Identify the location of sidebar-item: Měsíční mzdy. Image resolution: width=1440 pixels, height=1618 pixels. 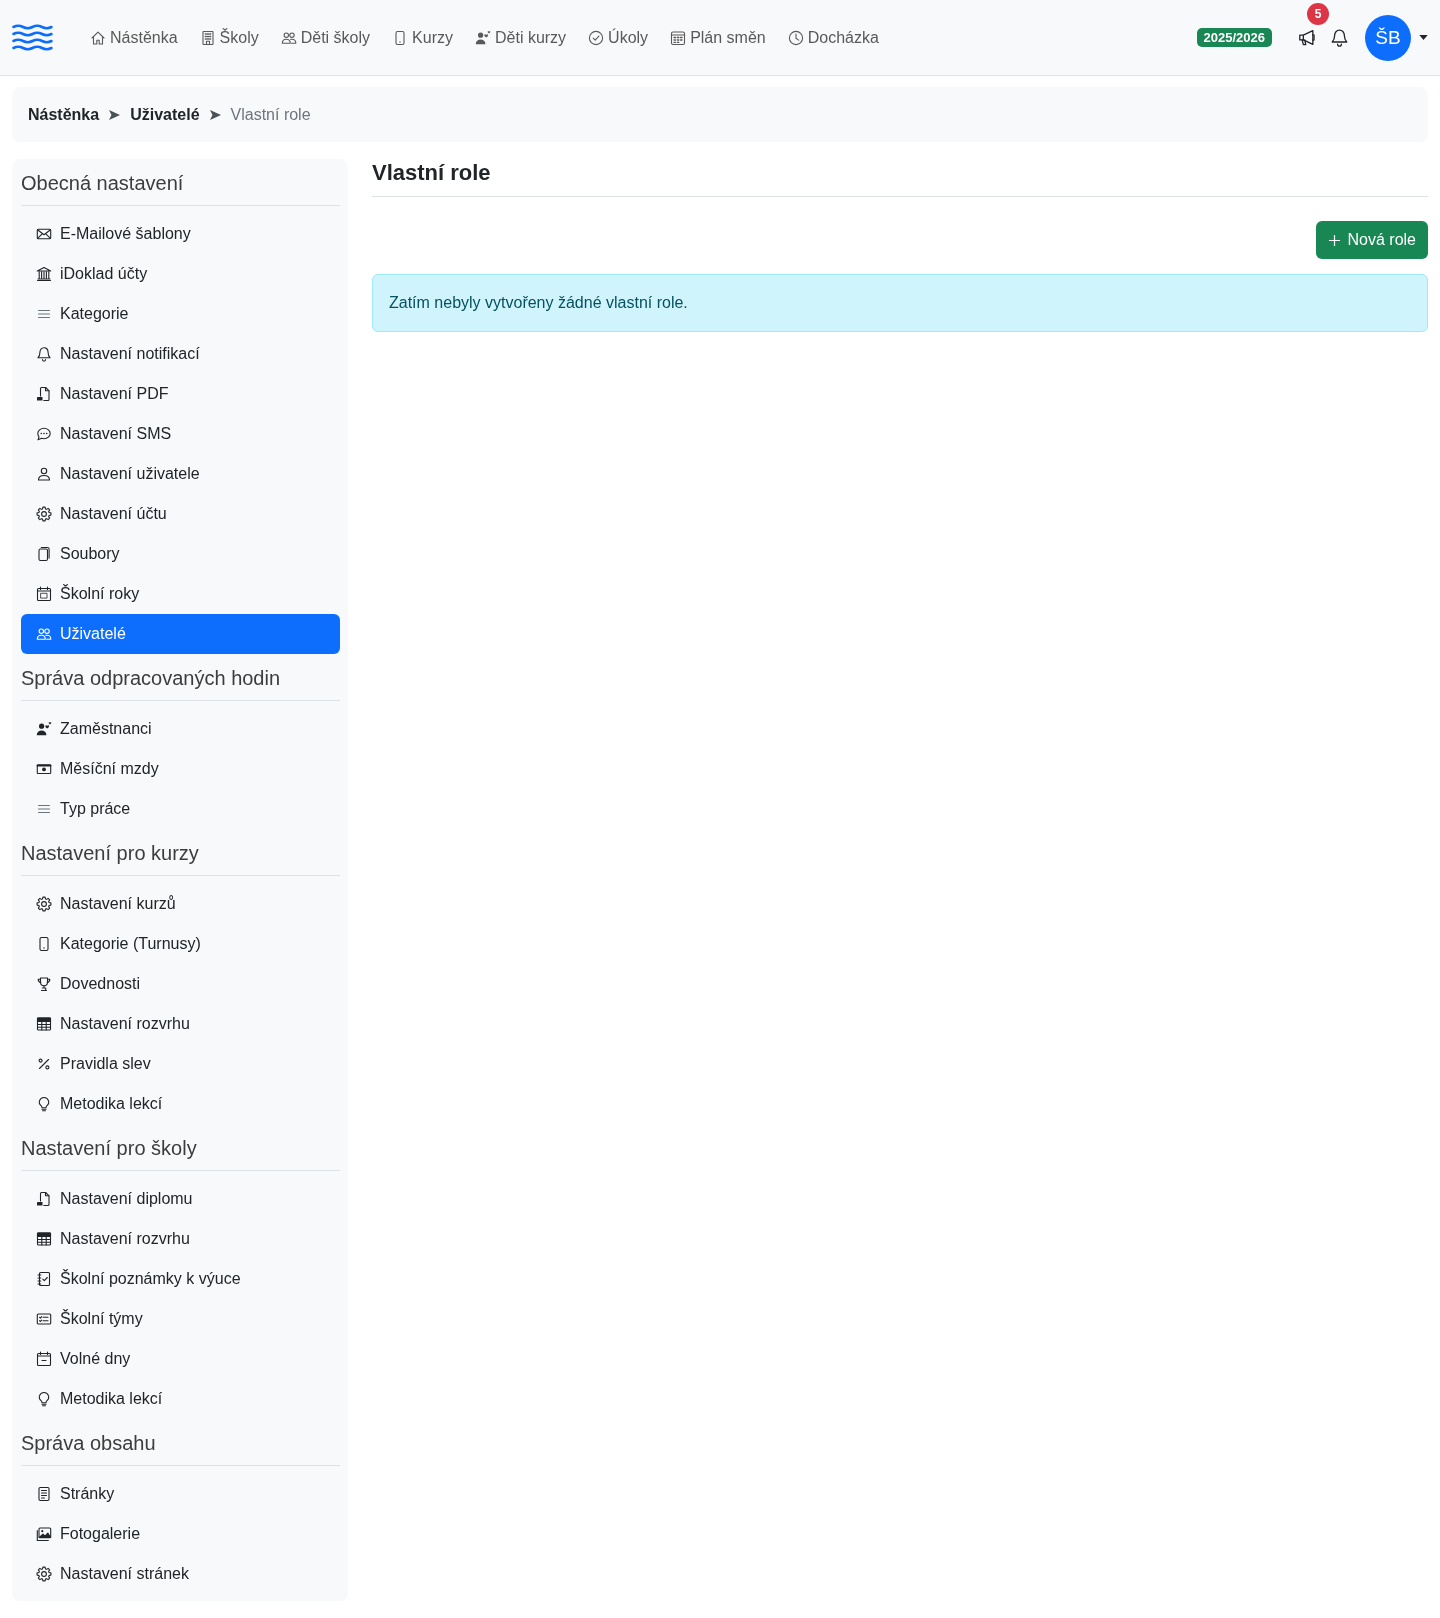
(180, 769).